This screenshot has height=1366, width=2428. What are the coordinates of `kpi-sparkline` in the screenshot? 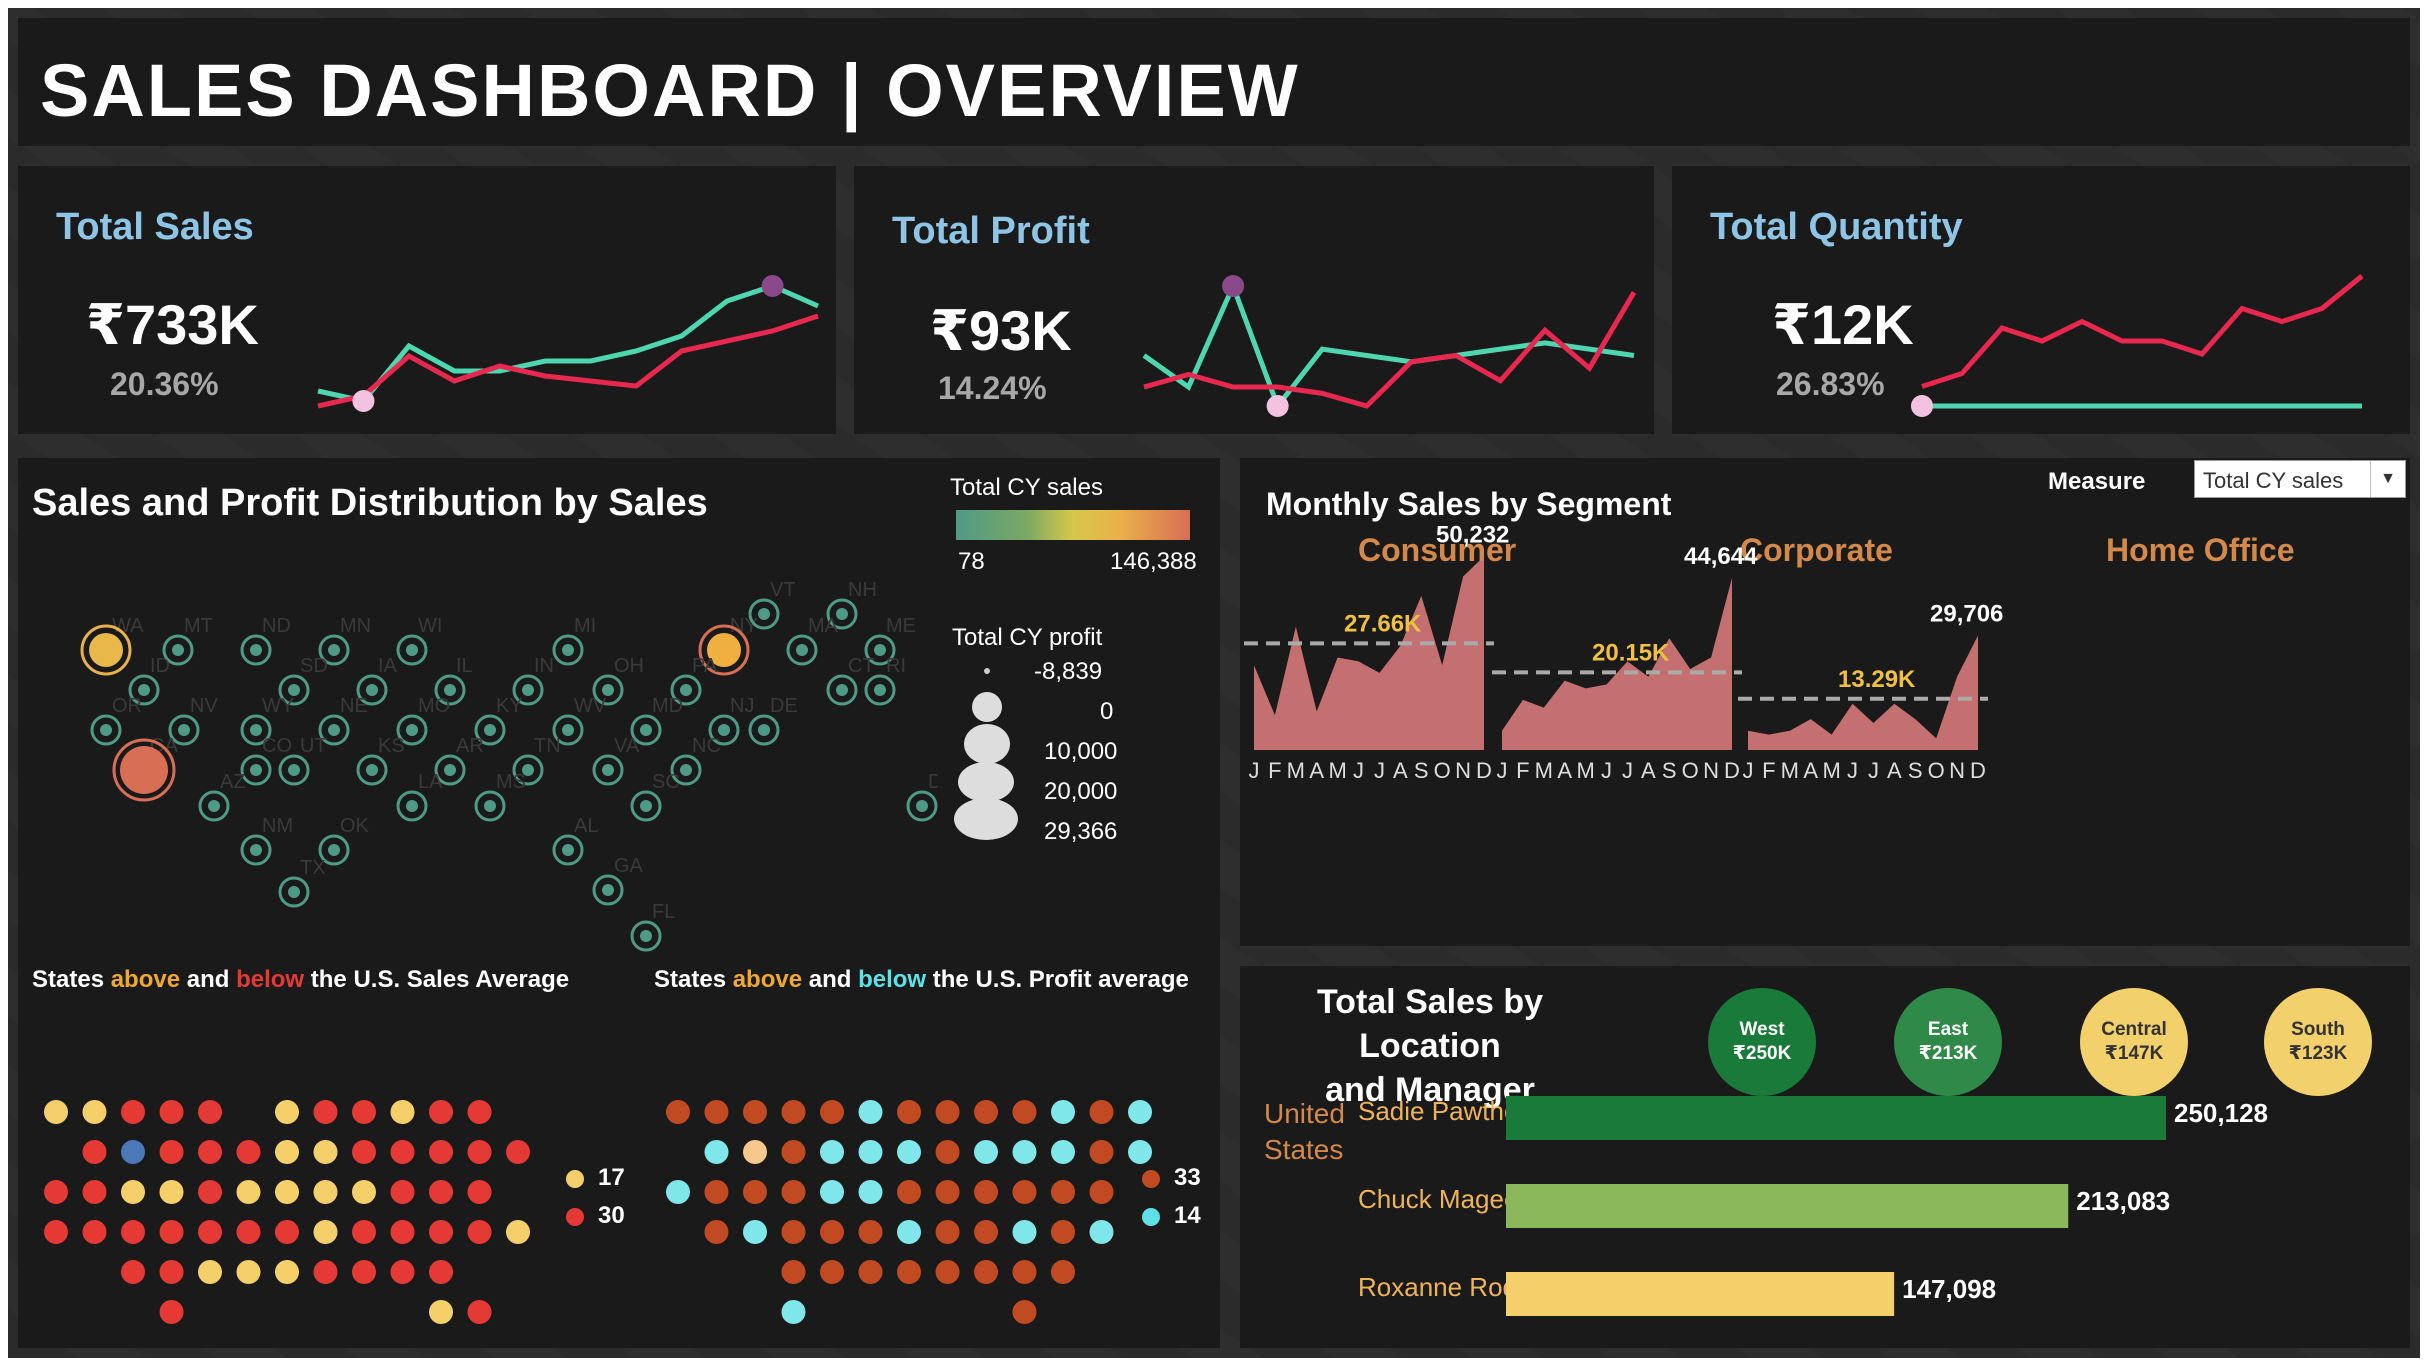 It's located at (568, 343).